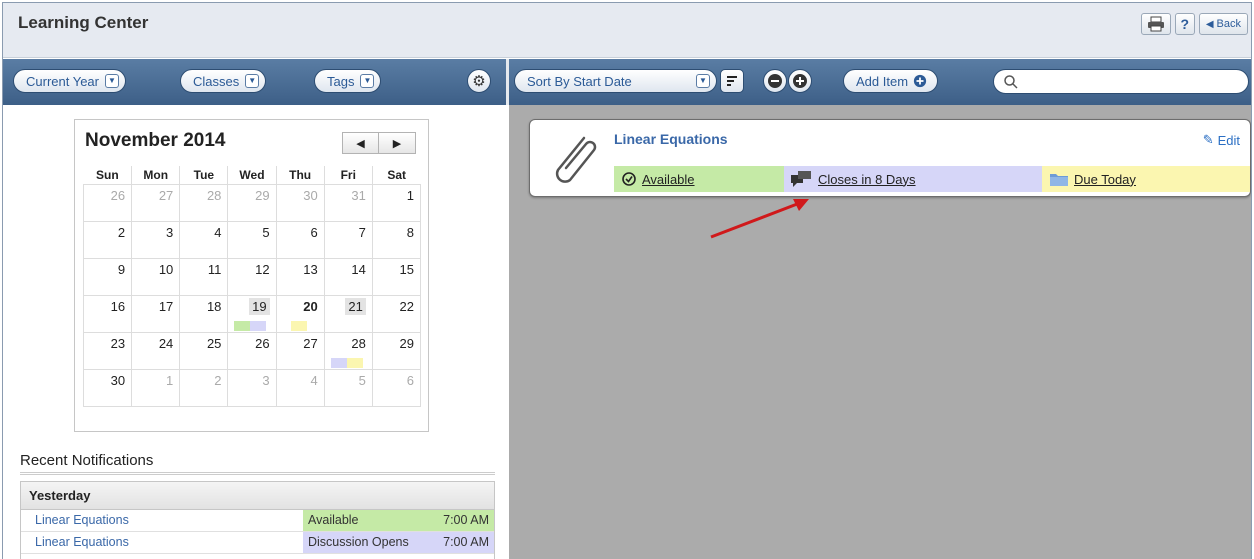 The image size is (1254, 559). Describe the element at coordinates (800, 81) in the screenshot. I see `expand-all-button` at that location.